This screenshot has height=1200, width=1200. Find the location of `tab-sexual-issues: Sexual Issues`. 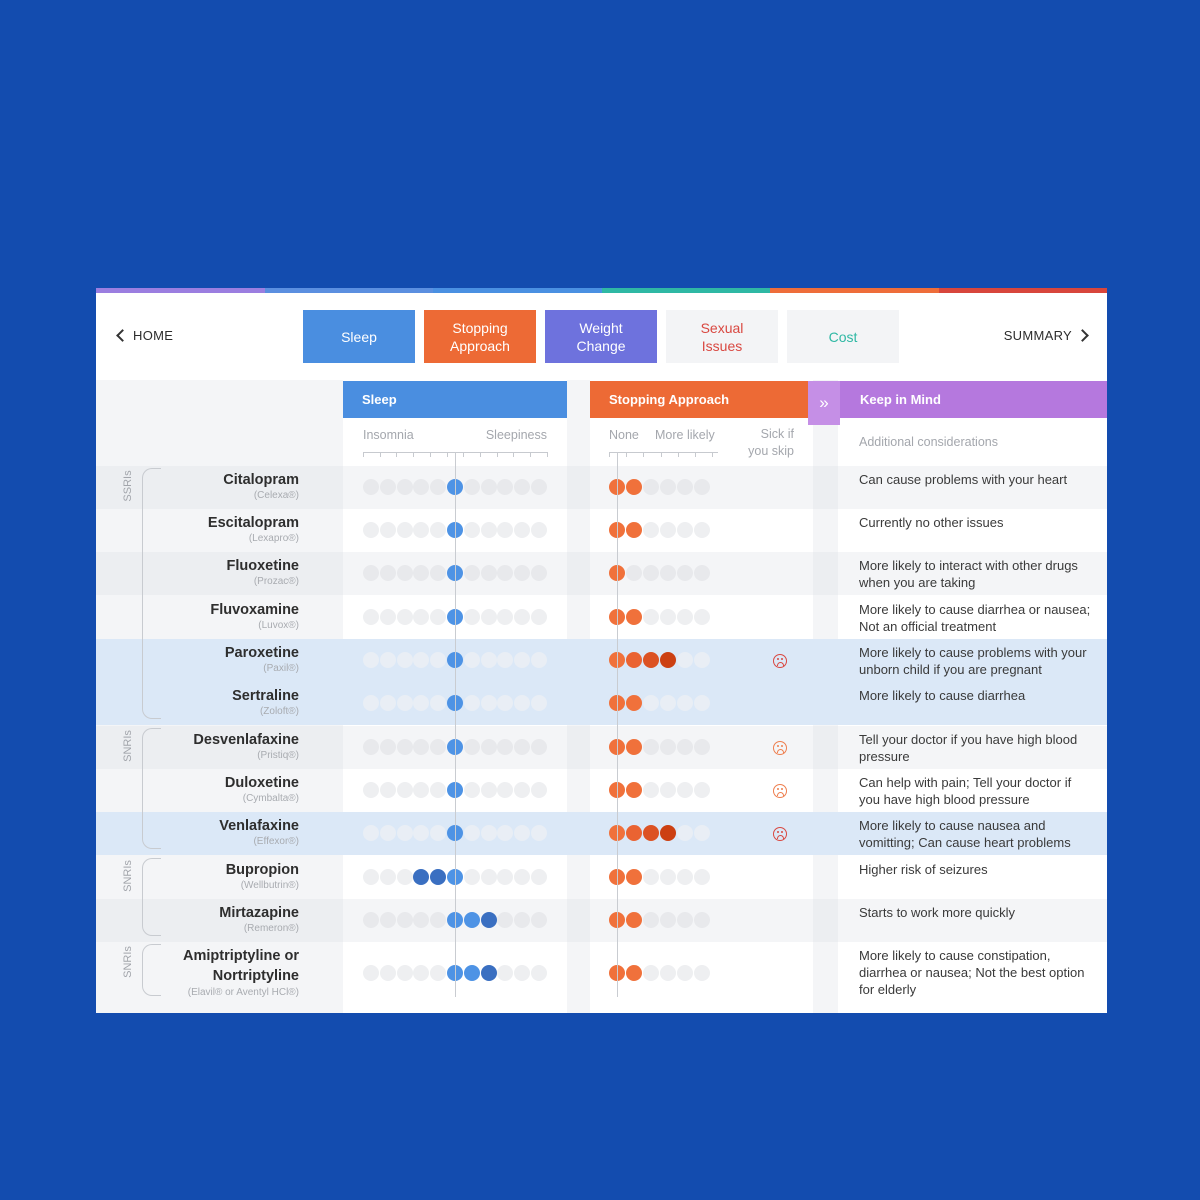

tab-sexual-issues: Sexual Issues is located at coordinates (722, 336).